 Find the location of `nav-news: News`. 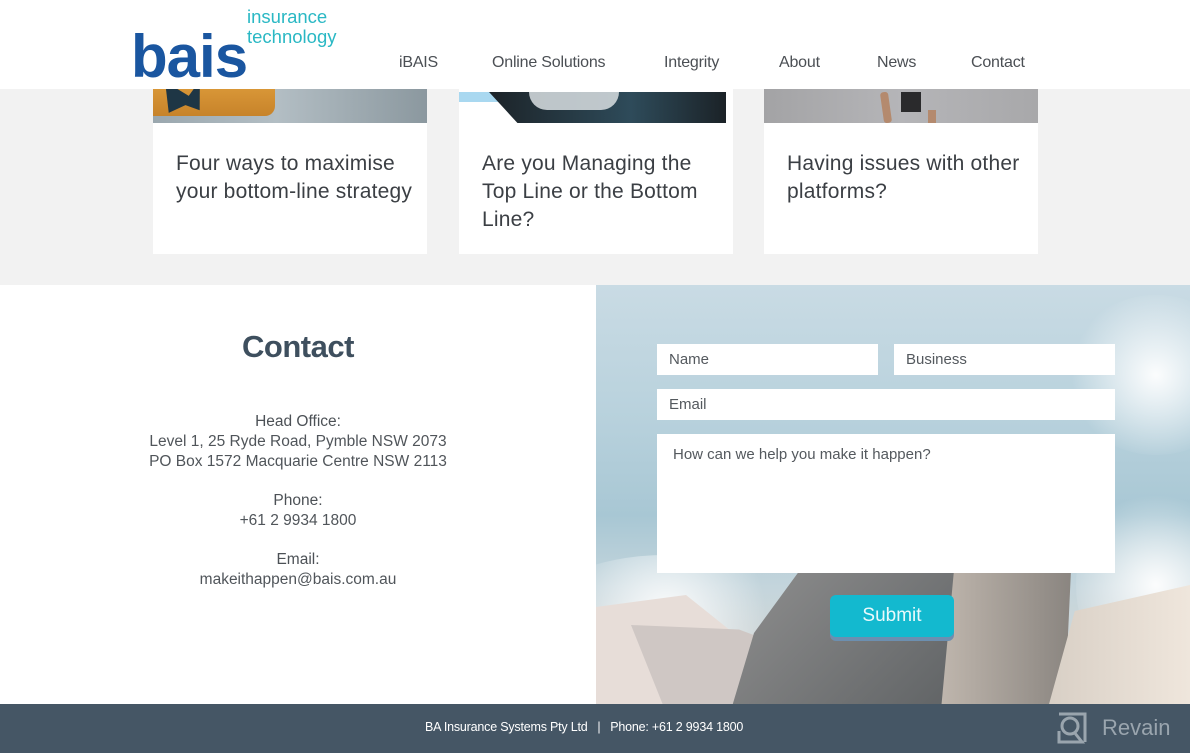

nav-news: News is located at coordinates (896, 63).